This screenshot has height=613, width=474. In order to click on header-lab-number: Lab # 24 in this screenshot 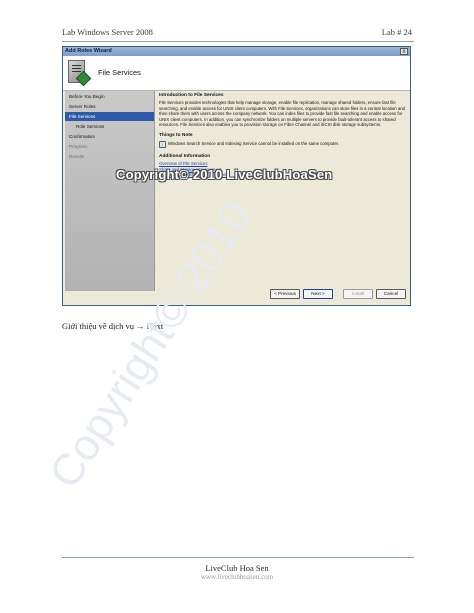, I will do `click(396, 32)`.